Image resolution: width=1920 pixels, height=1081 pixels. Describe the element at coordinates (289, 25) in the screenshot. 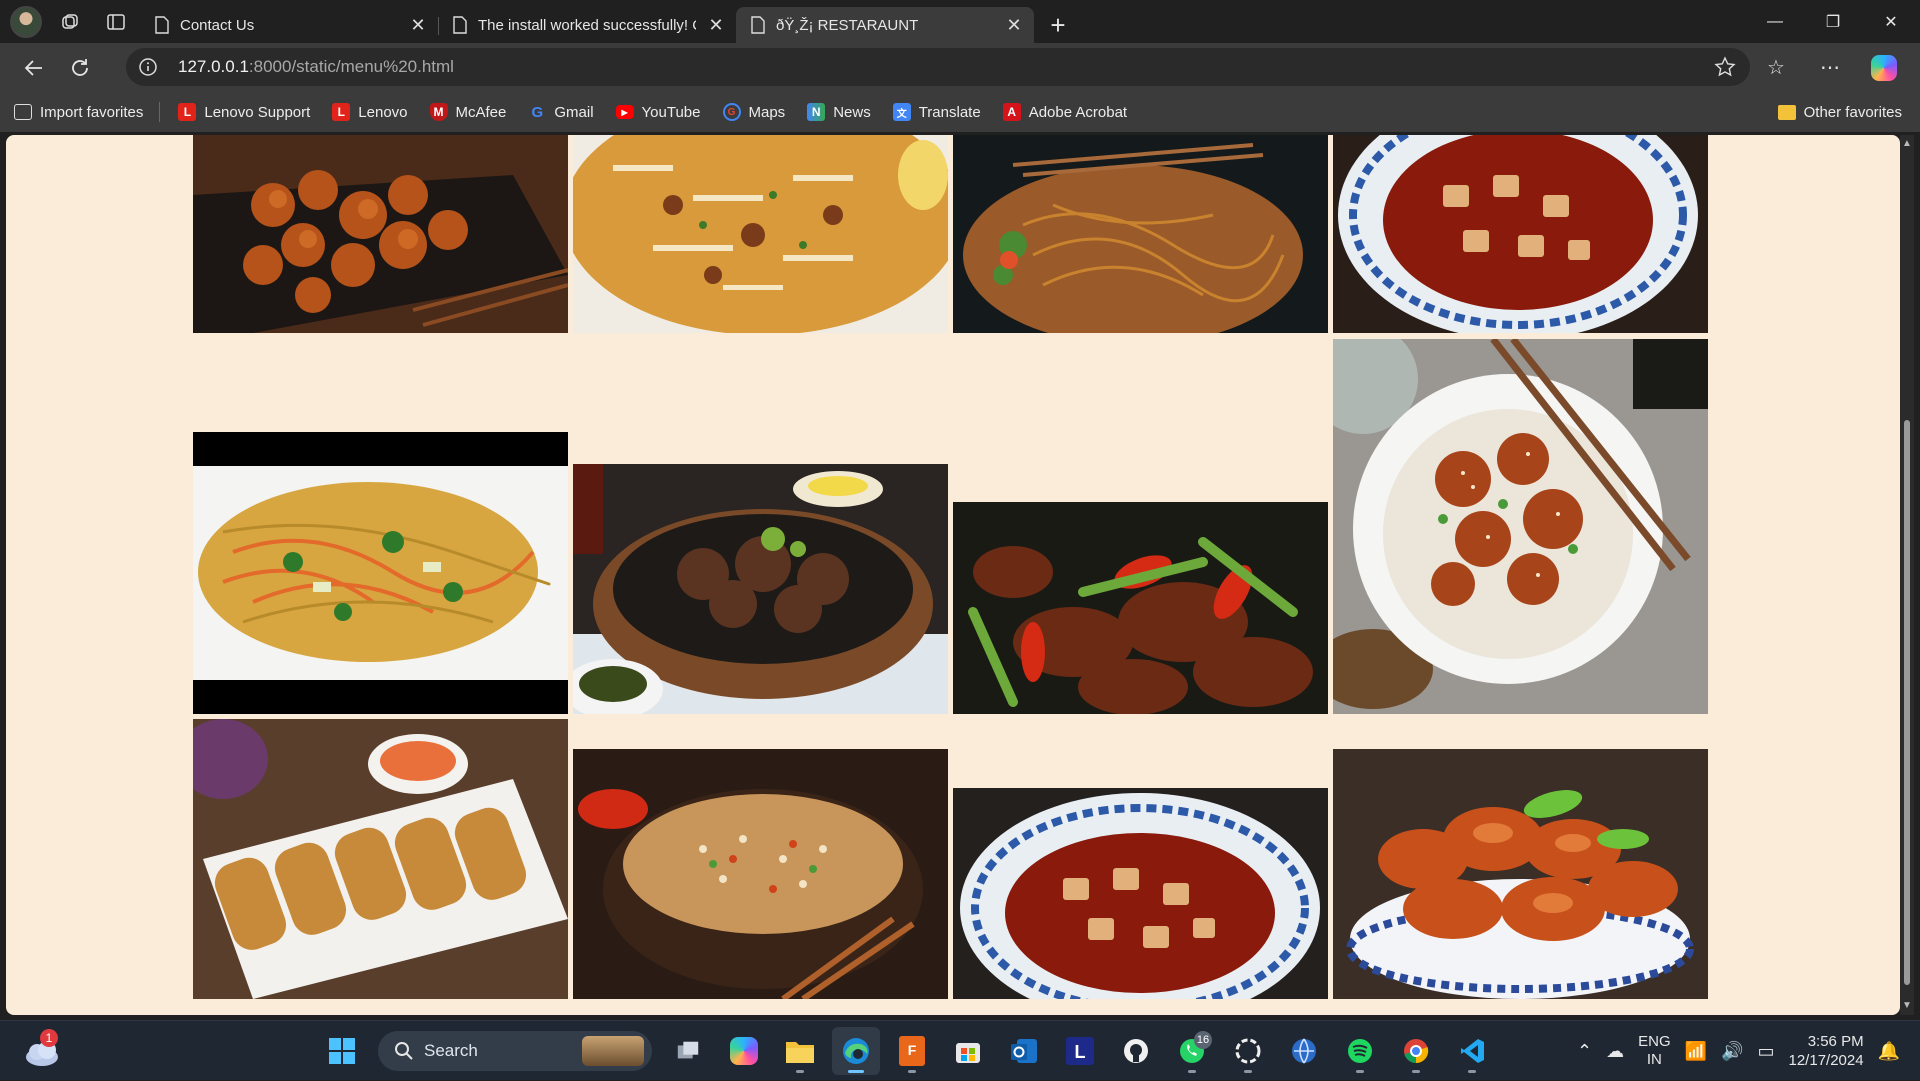

I see `tab-contact-us: Contact Us ✕` at that location.